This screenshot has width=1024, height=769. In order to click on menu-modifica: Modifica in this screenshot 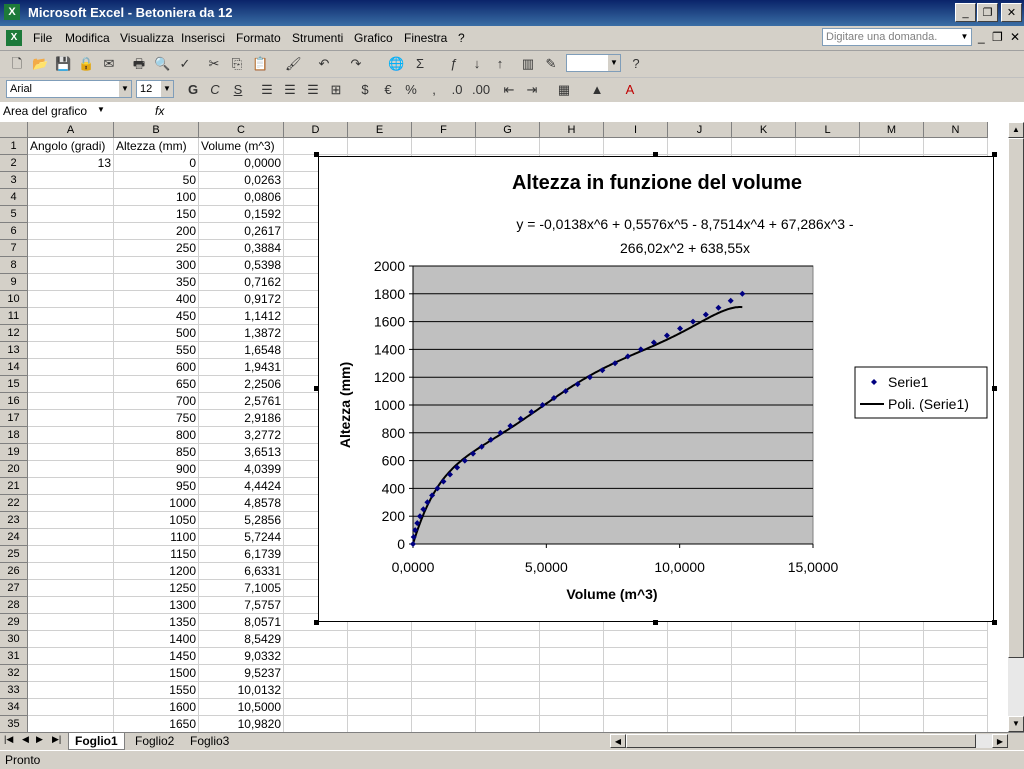, I will do `click(87, 38)`.